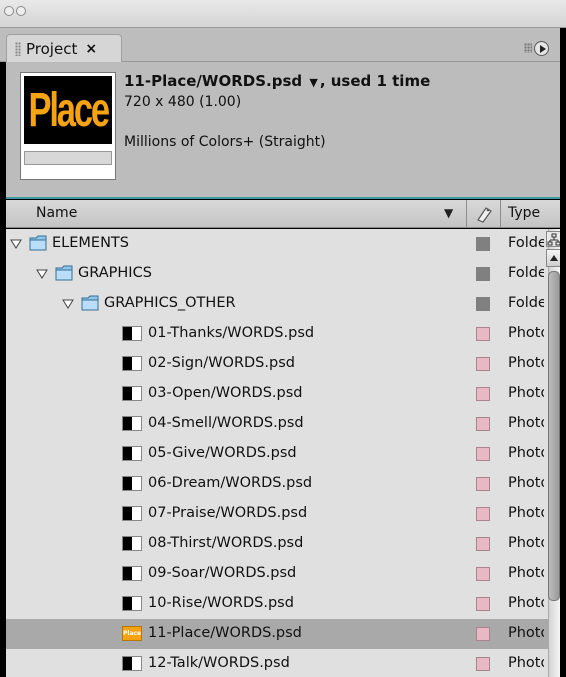 The width and height of the screenshot is (566, 677). What do you see at coordinates (313, 82) in the screenshot?
I see `dropdown-arrow-icon: ▼` at bounding box center [313, 82].